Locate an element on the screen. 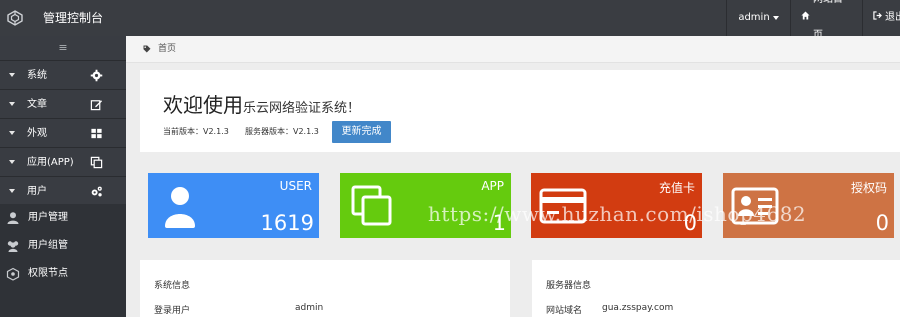  credit-card-icon is located at coordinates (563, 206).